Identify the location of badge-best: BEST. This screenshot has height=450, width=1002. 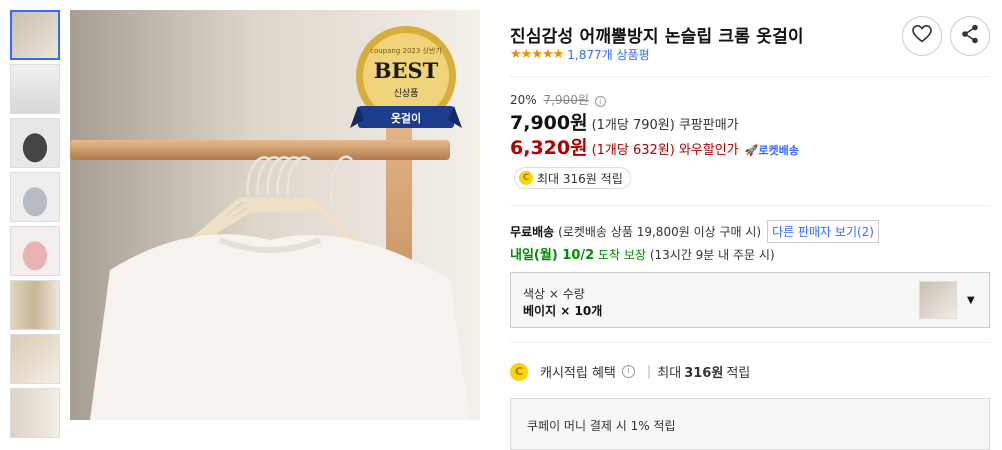
(406, 70).